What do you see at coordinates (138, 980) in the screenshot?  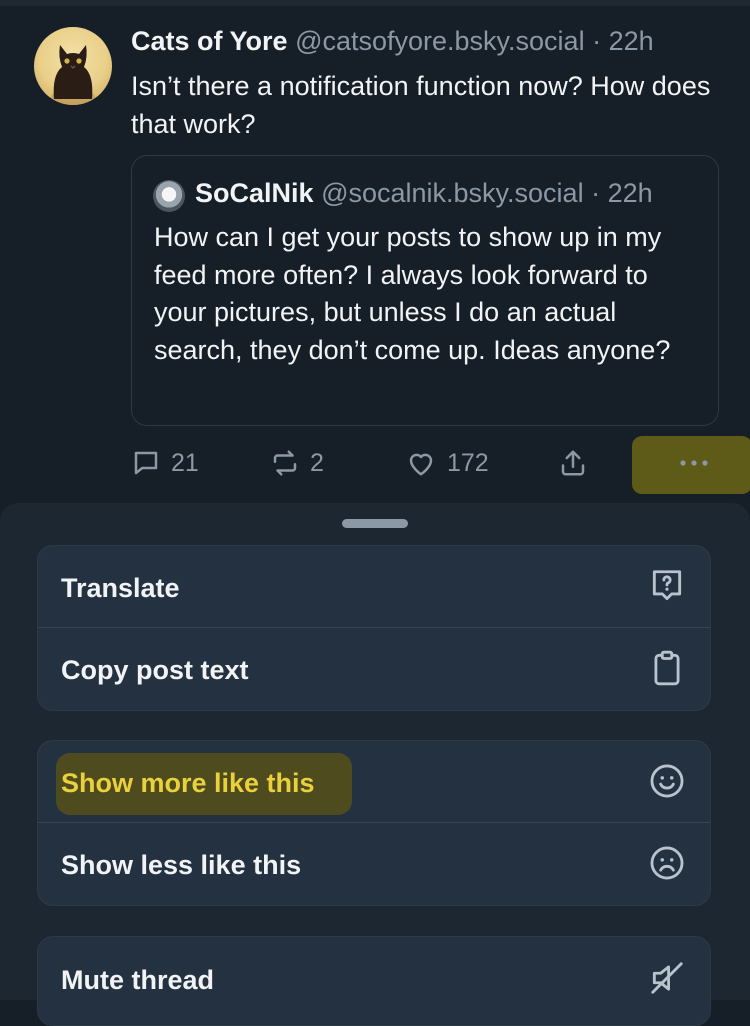 I see `menu-item-label: Mute thread` at bounding box center [138, 980].